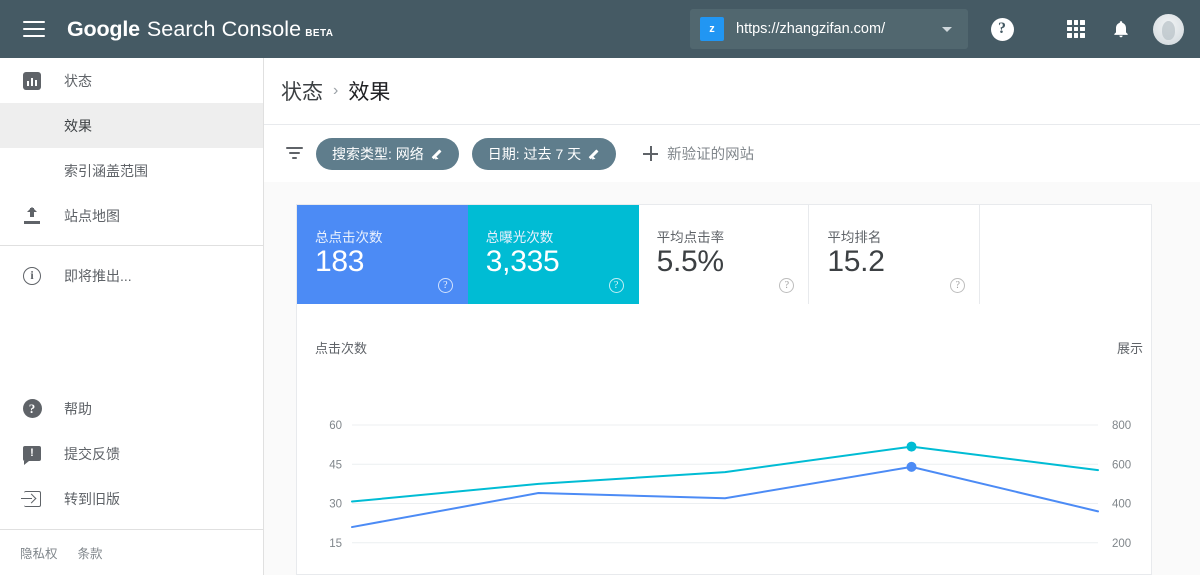 This screenshot has height=575, width=1200. I want to click on exit-icon, so click(32, 498).